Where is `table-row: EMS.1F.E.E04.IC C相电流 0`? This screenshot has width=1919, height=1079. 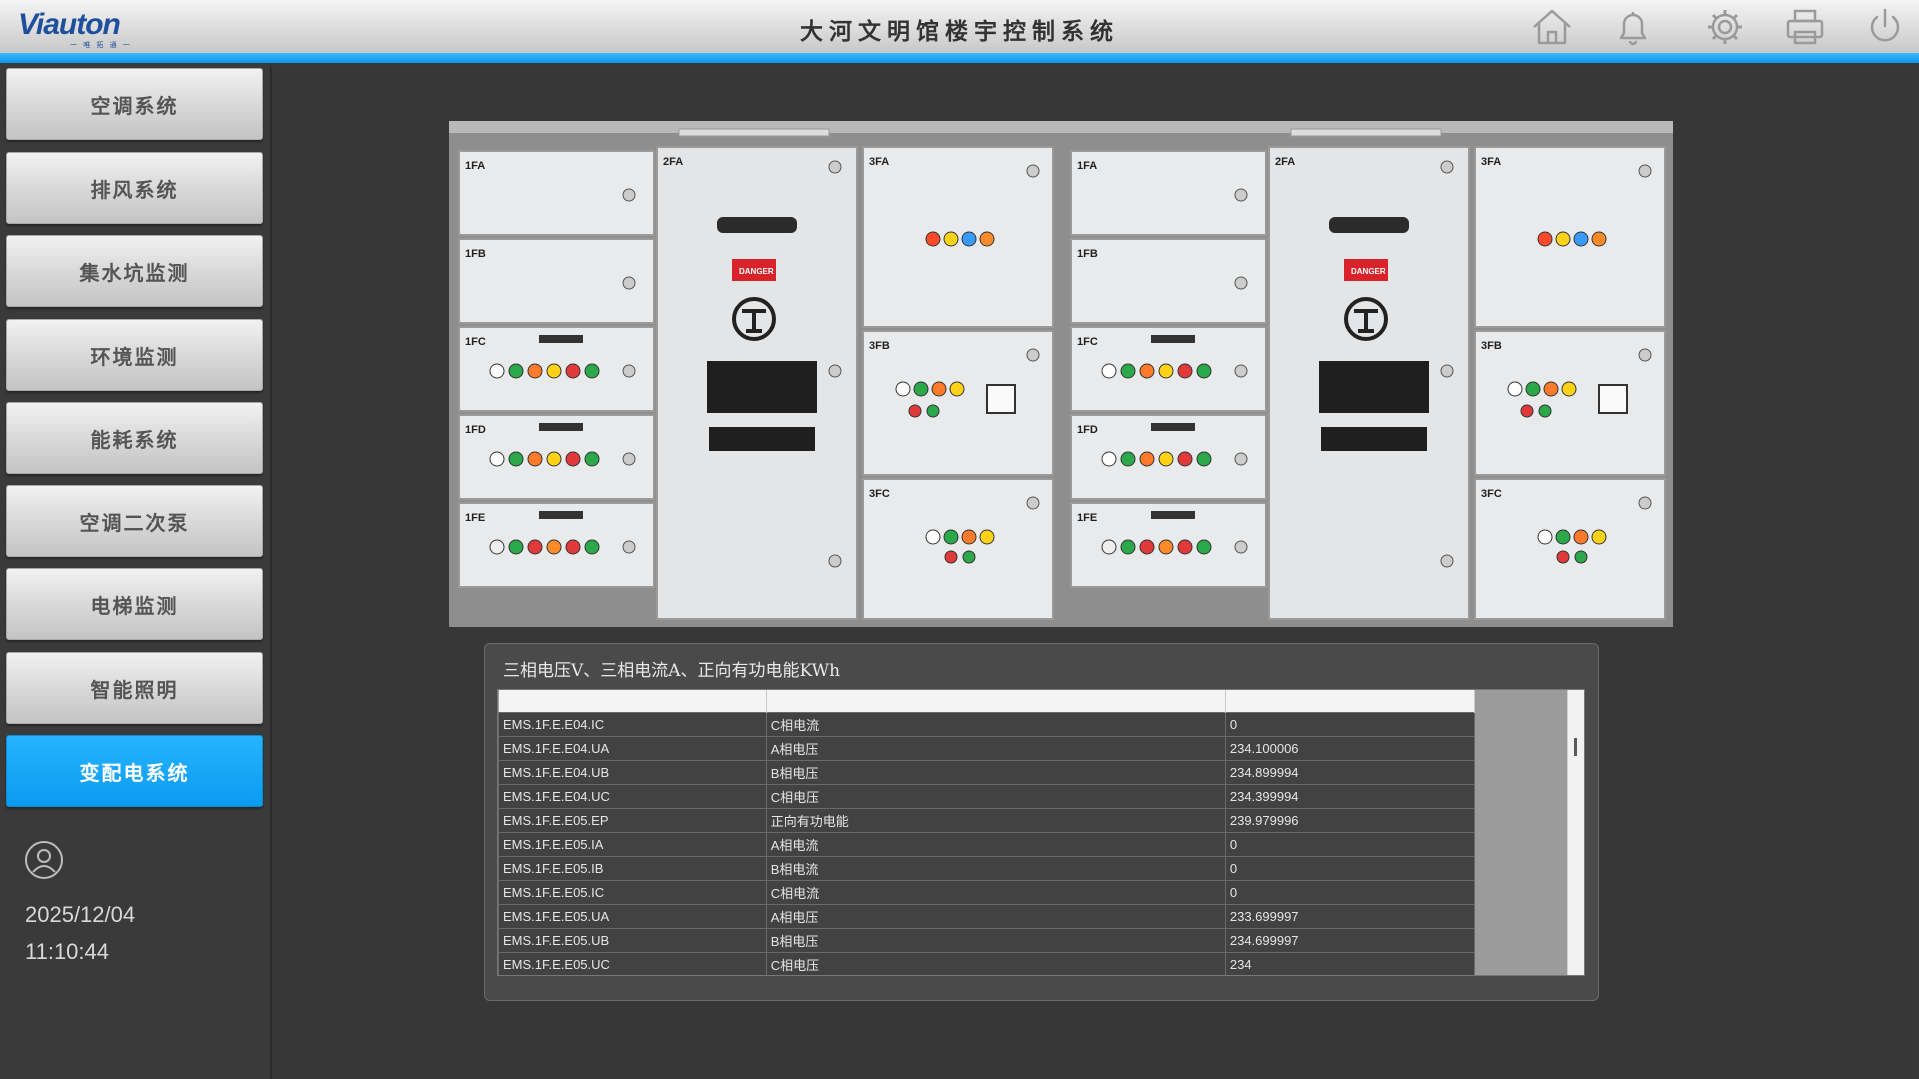
table-row: EMS.1F.E.E04.IC C相电流 0 is located at coordinates (987, 724).